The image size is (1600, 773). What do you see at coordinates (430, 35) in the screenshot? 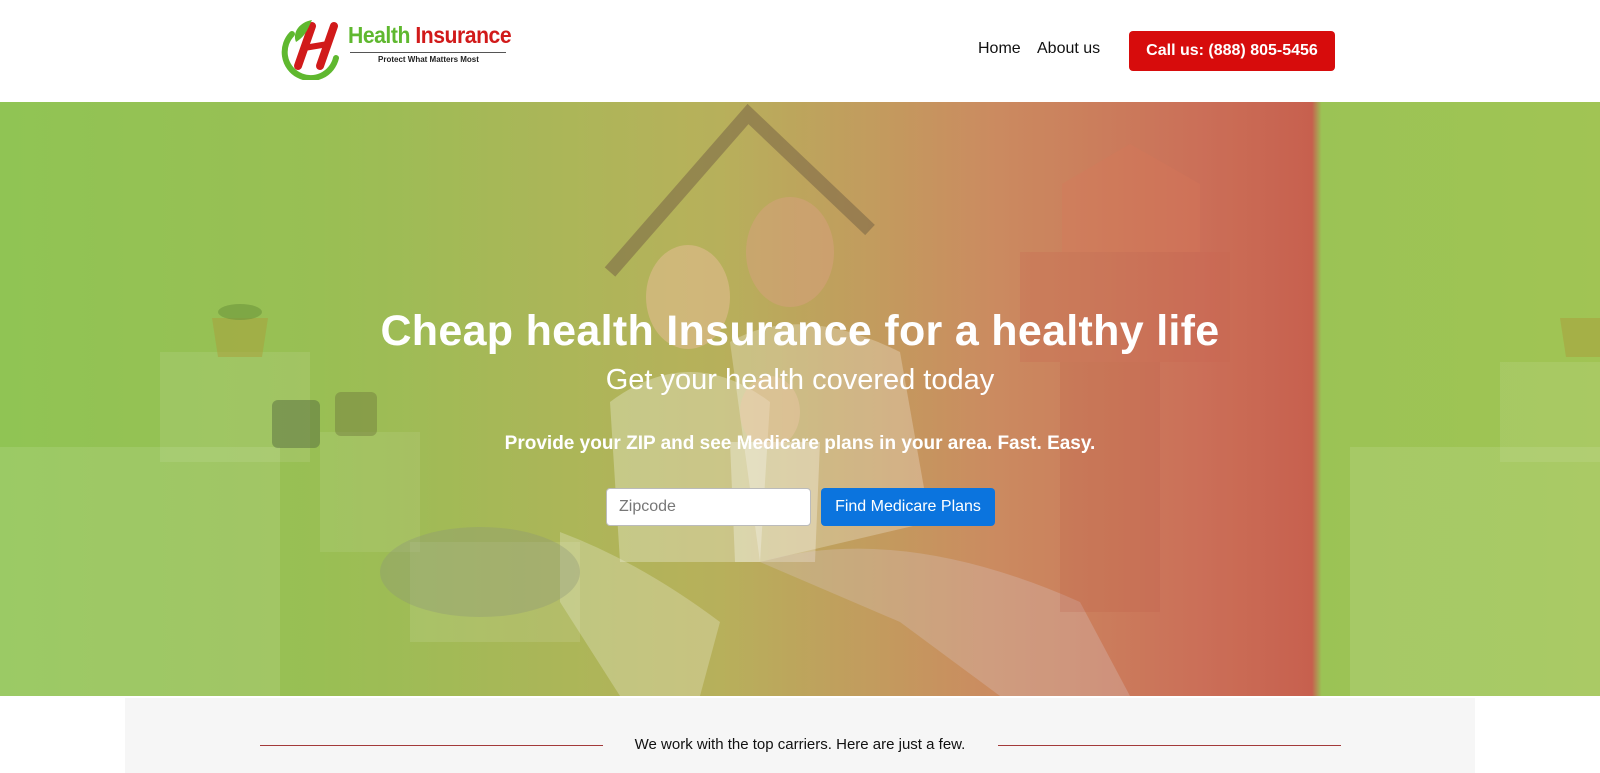
I see `logo-title: Health Insurance` at bounding box center [430, 35].